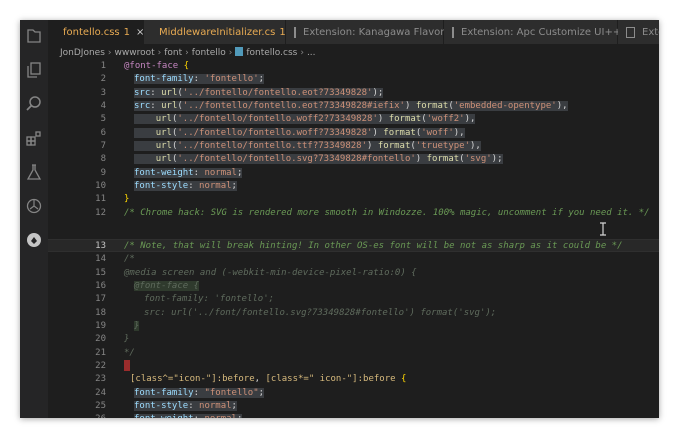  I want to click on kite-icon, so click(34, 240).